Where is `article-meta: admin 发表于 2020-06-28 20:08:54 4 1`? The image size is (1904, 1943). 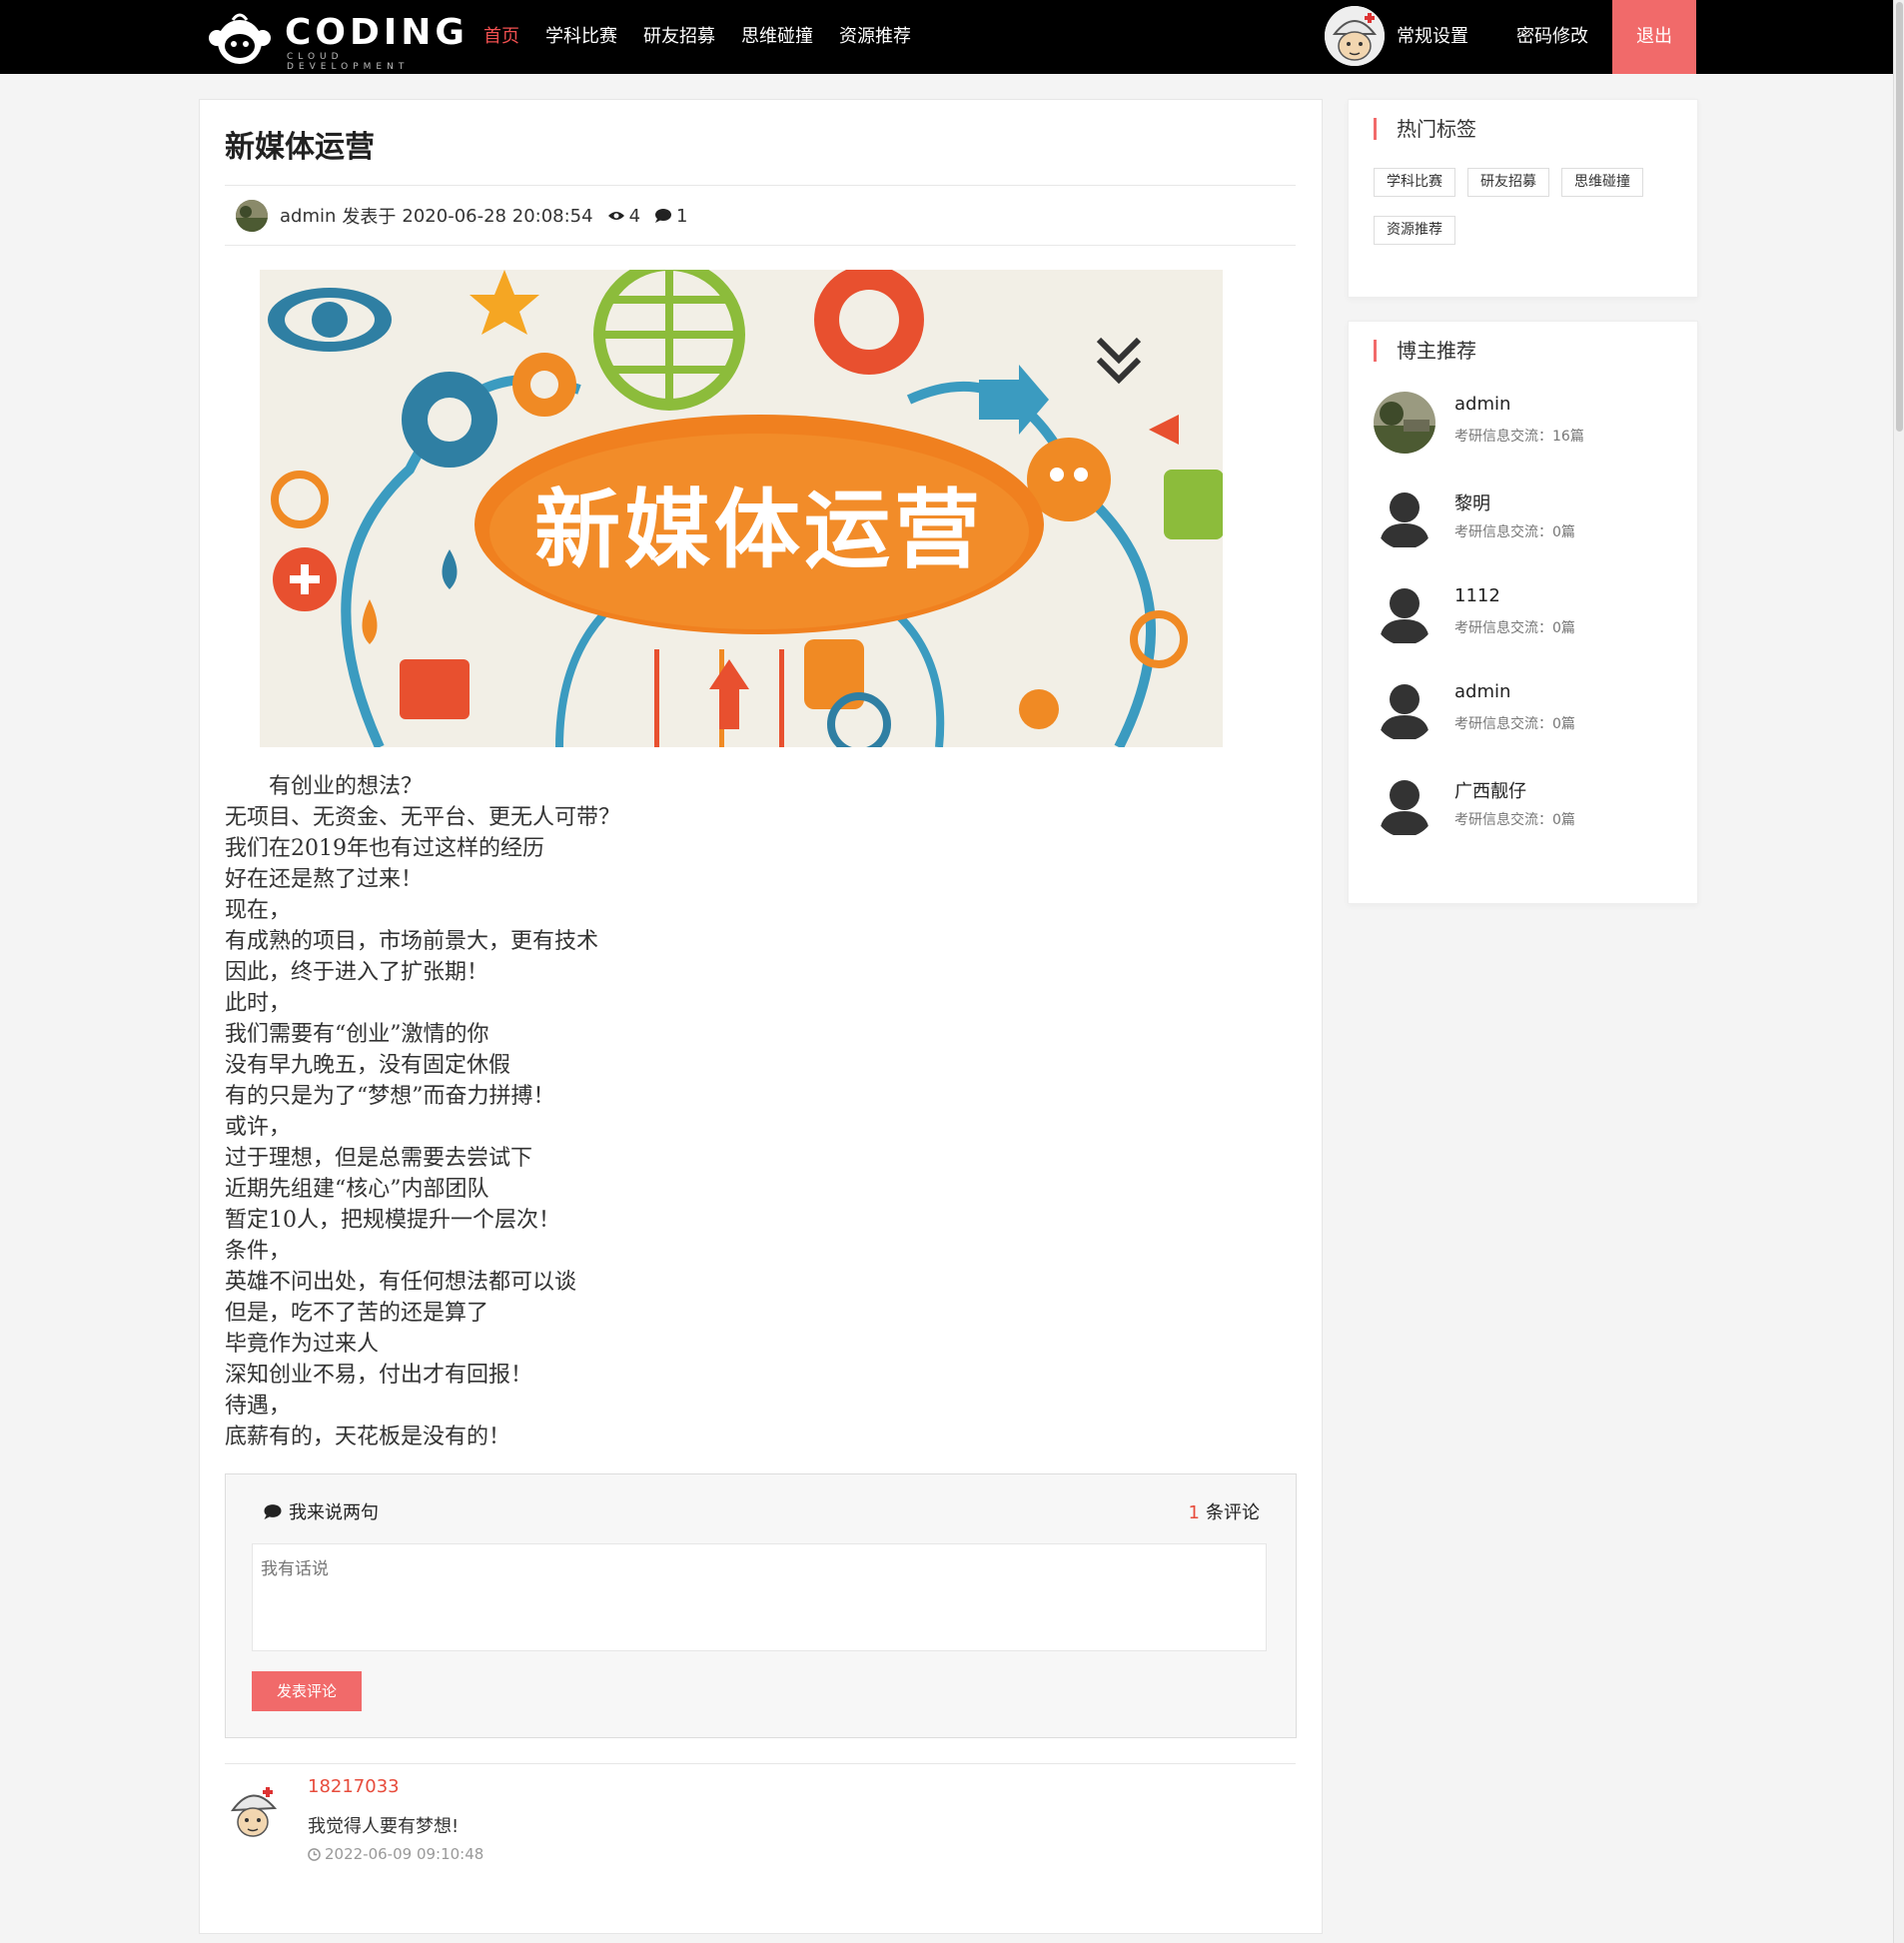
article-meta: admin 发表于 2020-06-28 20:08:54 4 1 is located at coordinates (461, 216).